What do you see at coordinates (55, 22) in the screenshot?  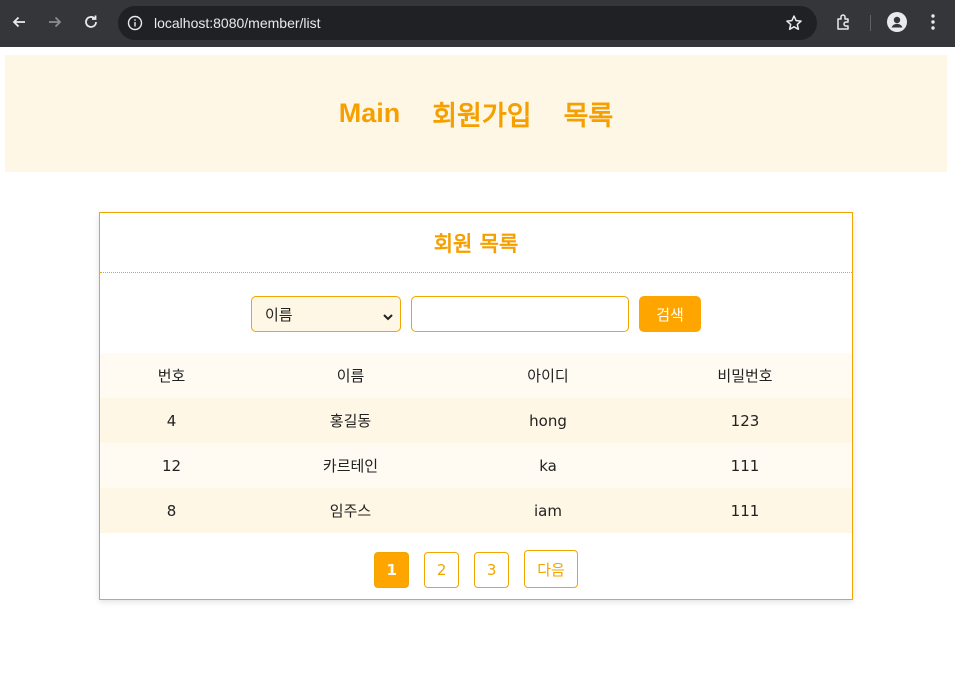 I see `forward-arrow-icon` at bounding box center [55, 22].